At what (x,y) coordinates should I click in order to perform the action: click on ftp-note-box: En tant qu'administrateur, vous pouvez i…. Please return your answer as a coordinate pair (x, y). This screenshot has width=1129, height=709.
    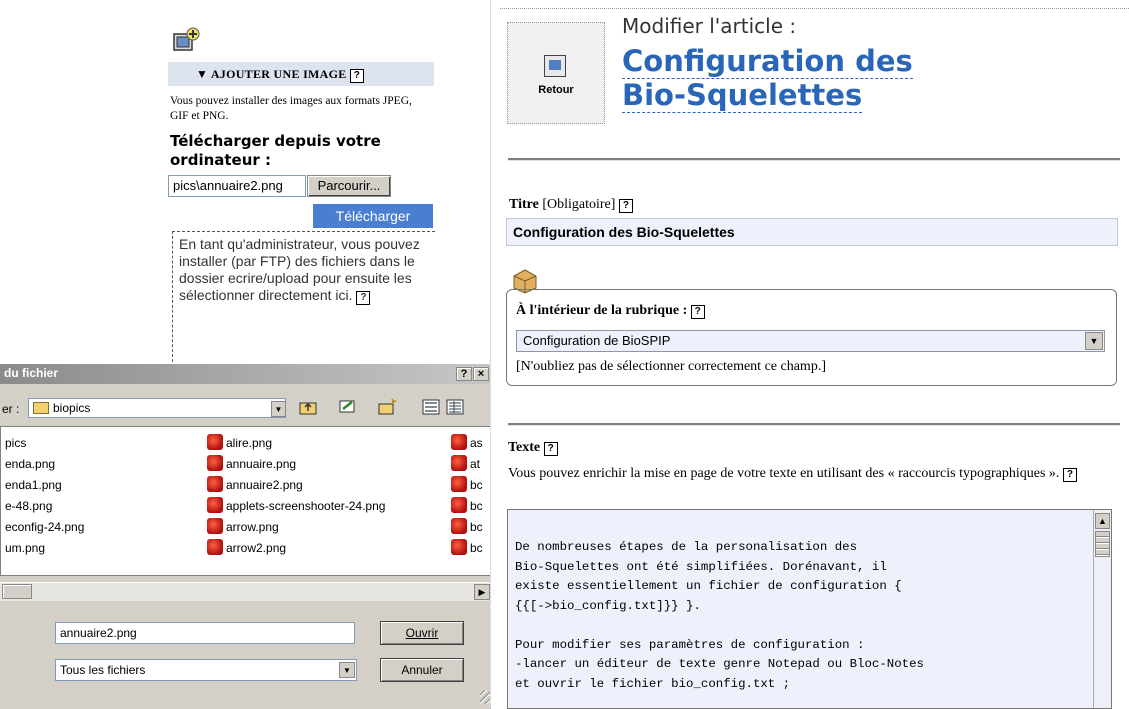
    Looking at the image, I should click on (303, 296).